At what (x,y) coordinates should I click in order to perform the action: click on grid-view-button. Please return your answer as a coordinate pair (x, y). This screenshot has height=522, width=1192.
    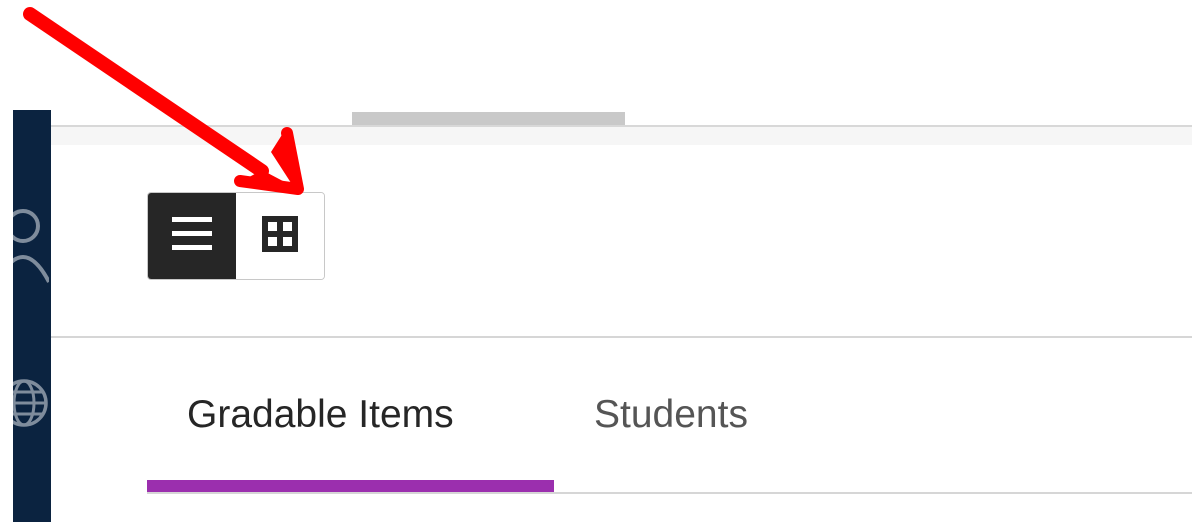
    Looking at the image, I should click on (280, 236).